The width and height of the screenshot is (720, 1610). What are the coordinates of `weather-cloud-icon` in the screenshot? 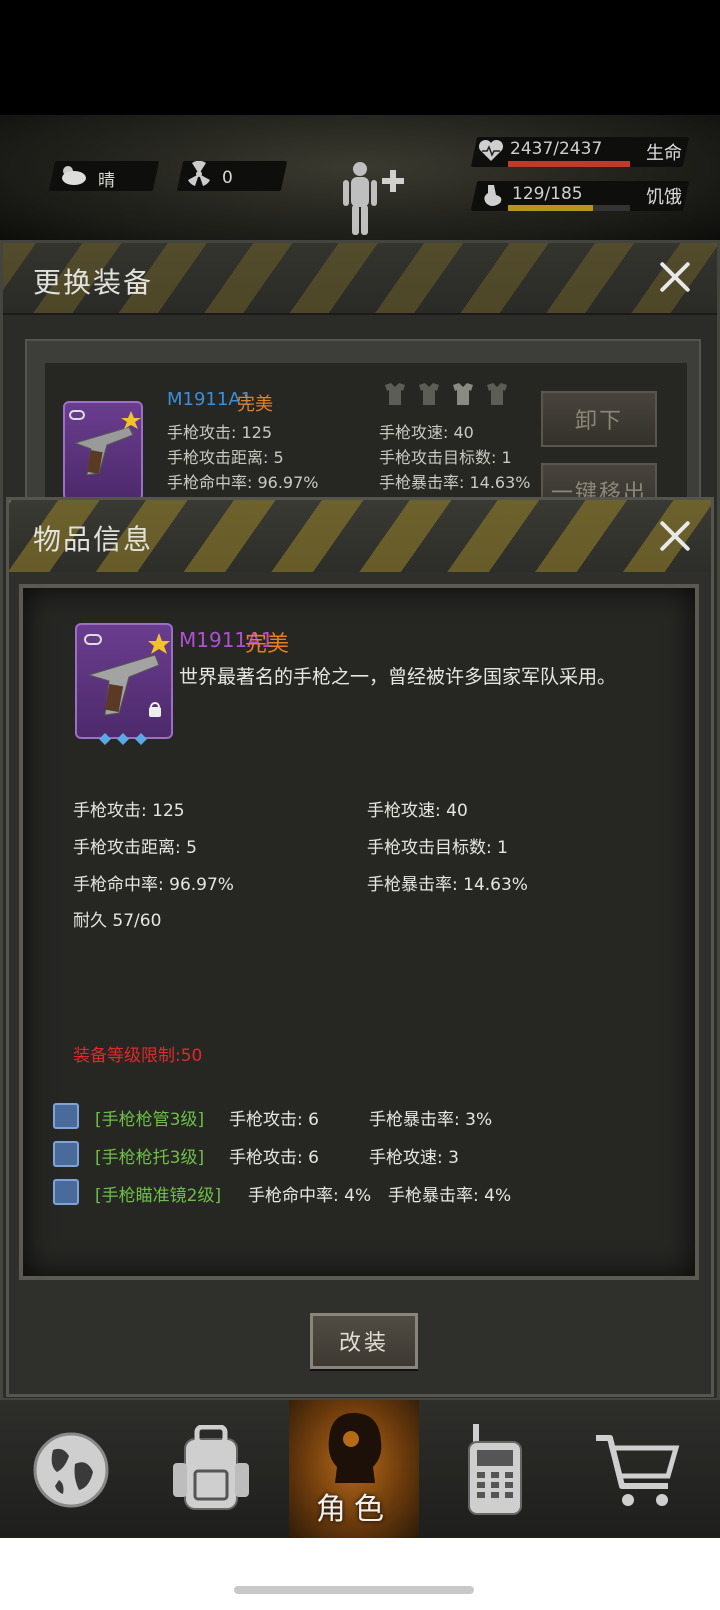 It's located at (74, 175).